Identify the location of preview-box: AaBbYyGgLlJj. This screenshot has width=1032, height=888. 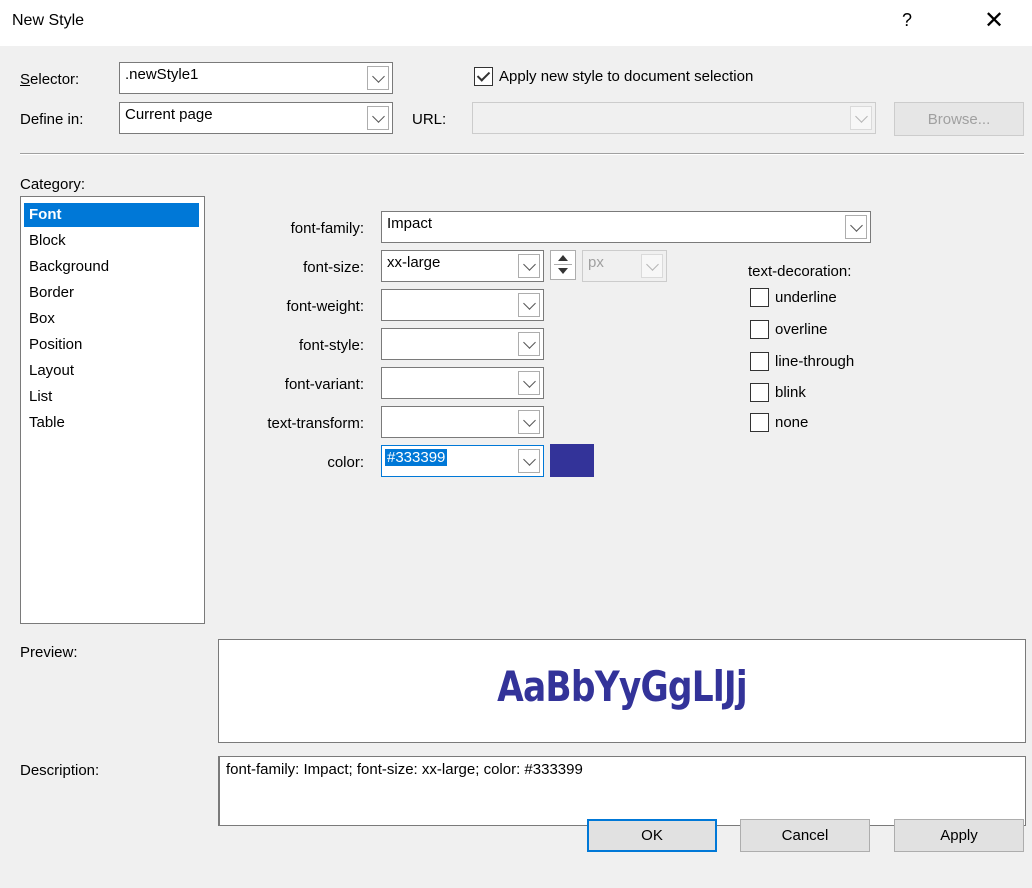
(622, 691).